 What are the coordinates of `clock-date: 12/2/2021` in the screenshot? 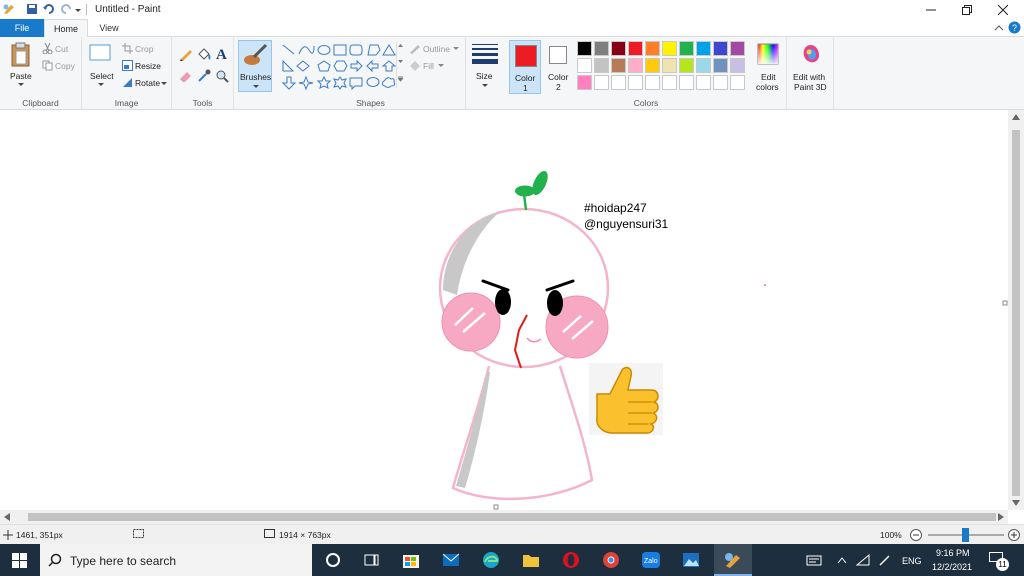 It's located at (952, 567).